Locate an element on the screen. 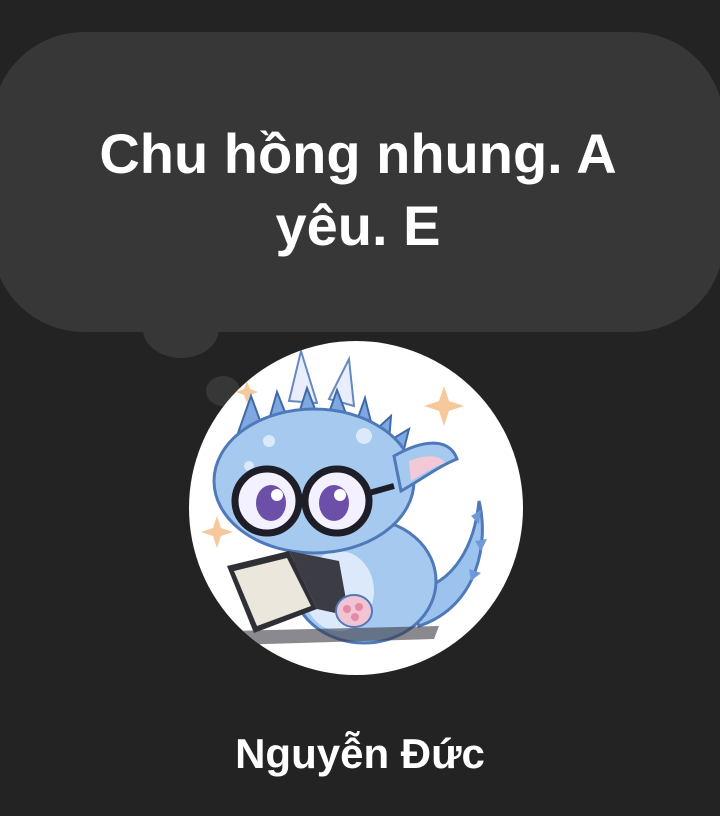  note-text: Chu hồng nhung. A yêu. E is located at coordinates (358, 189).